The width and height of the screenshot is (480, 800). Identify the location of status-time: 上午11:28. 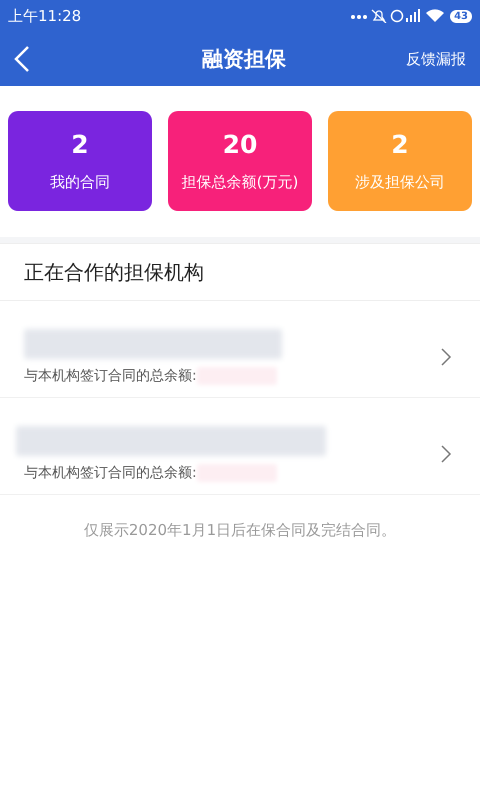
(45, 16).